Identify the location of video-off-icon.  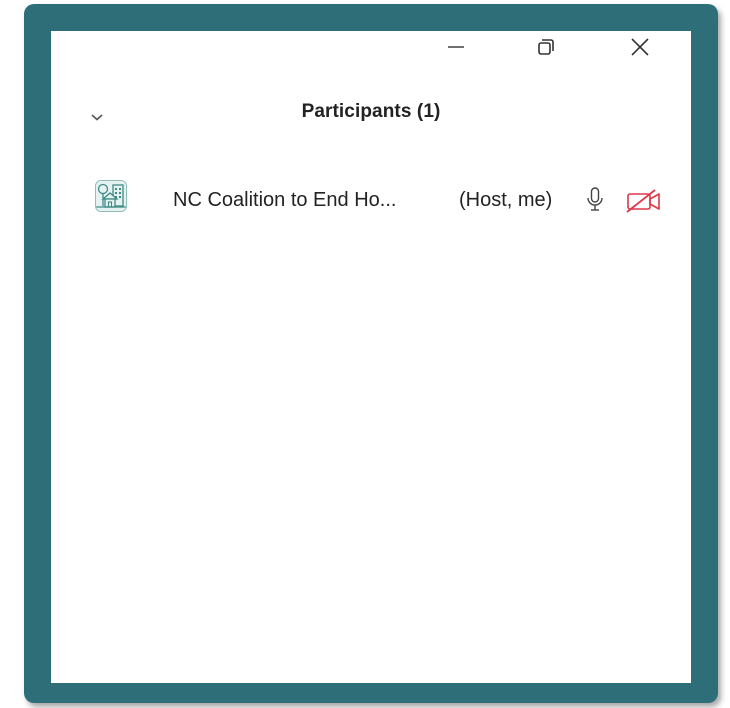
(643, 201).